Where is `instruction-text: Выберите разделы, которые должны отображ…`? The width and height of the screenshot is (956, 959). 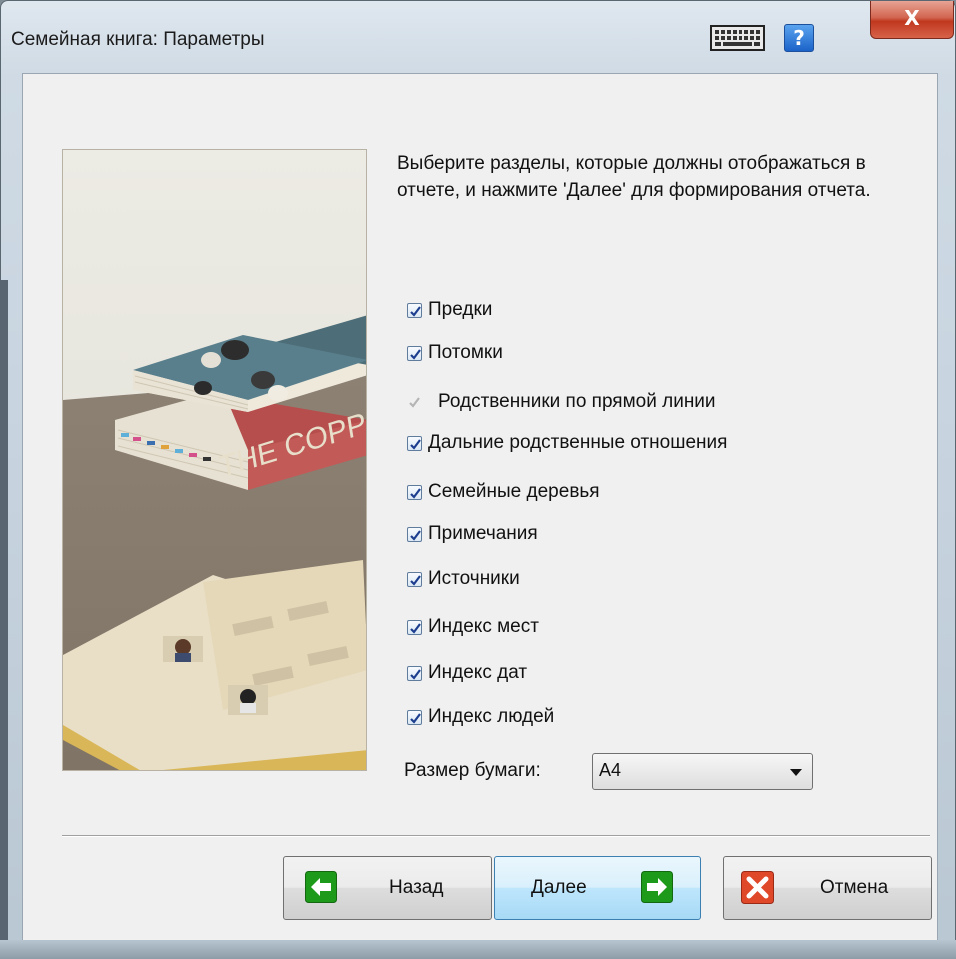
instruction-text: Выберите разделы, которые должны отображ… is located at coordinates (634, 177).